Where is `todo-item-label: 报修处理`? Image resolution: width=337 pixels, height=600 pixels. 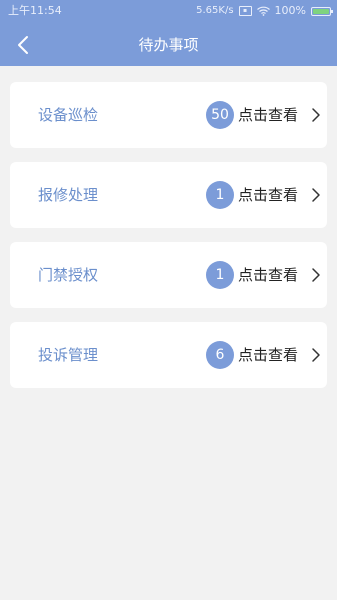
todo-item-label: 报修处理 is located at coordinates (68, 195).